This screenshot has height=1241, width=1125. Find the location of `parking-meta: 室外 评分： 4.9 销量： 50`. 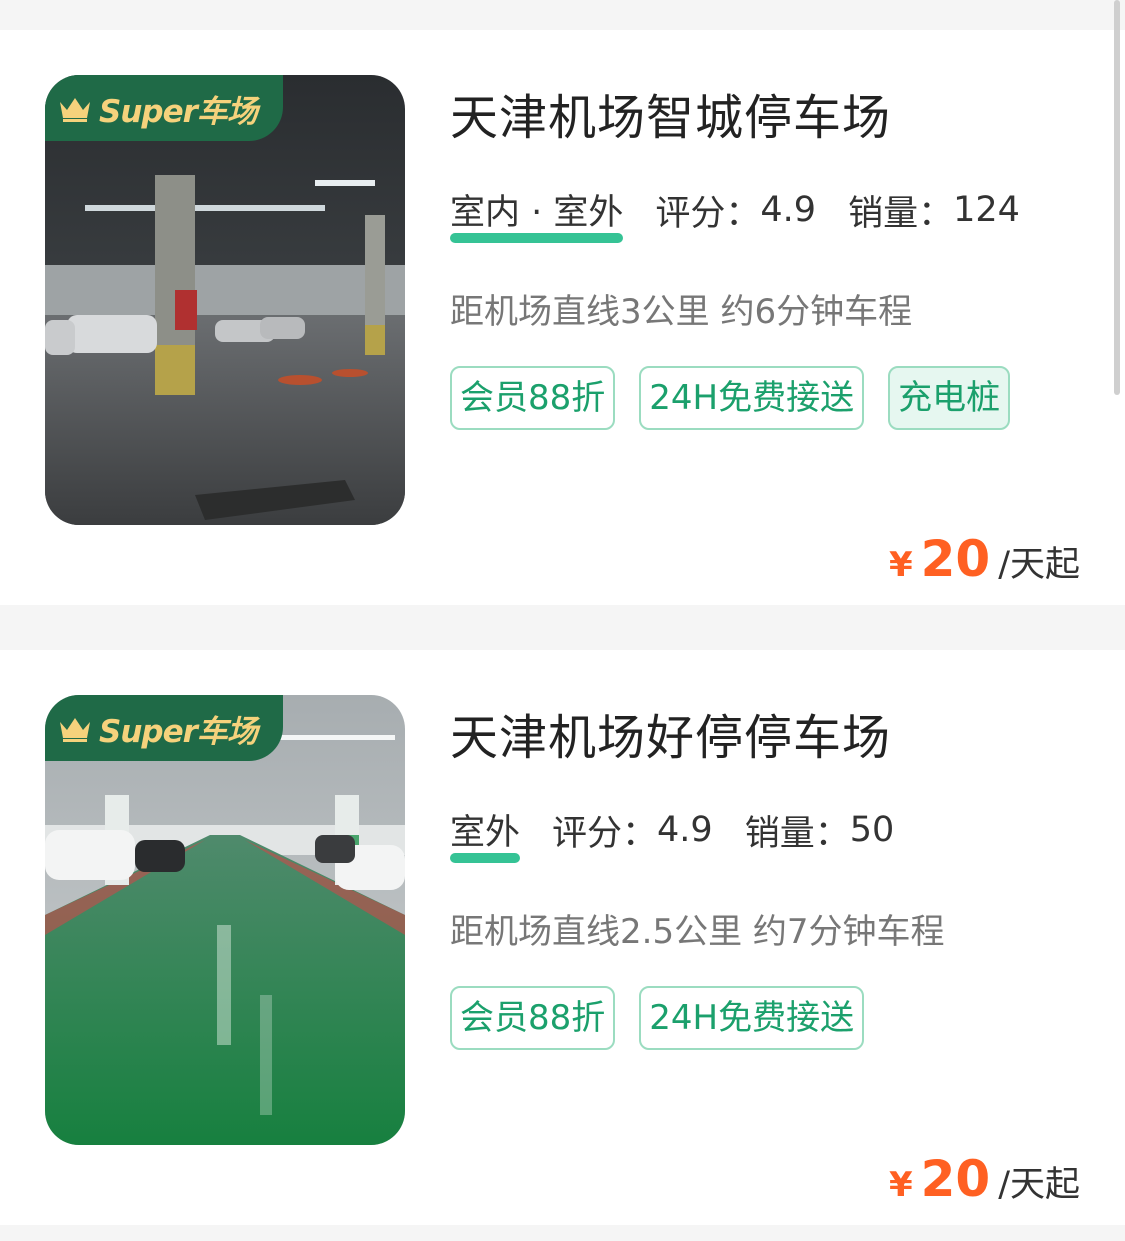

parking-meta: 室外 评分： 4.9 销量： 50 is located at coordinates (672, 833).